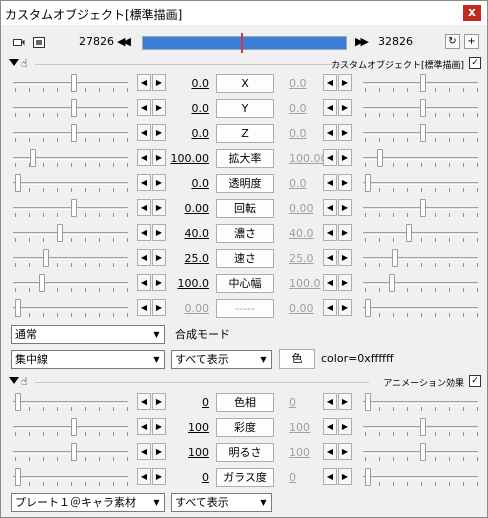 The image size is (488, 518). I want to click on close-button: x, so click(472, 13).